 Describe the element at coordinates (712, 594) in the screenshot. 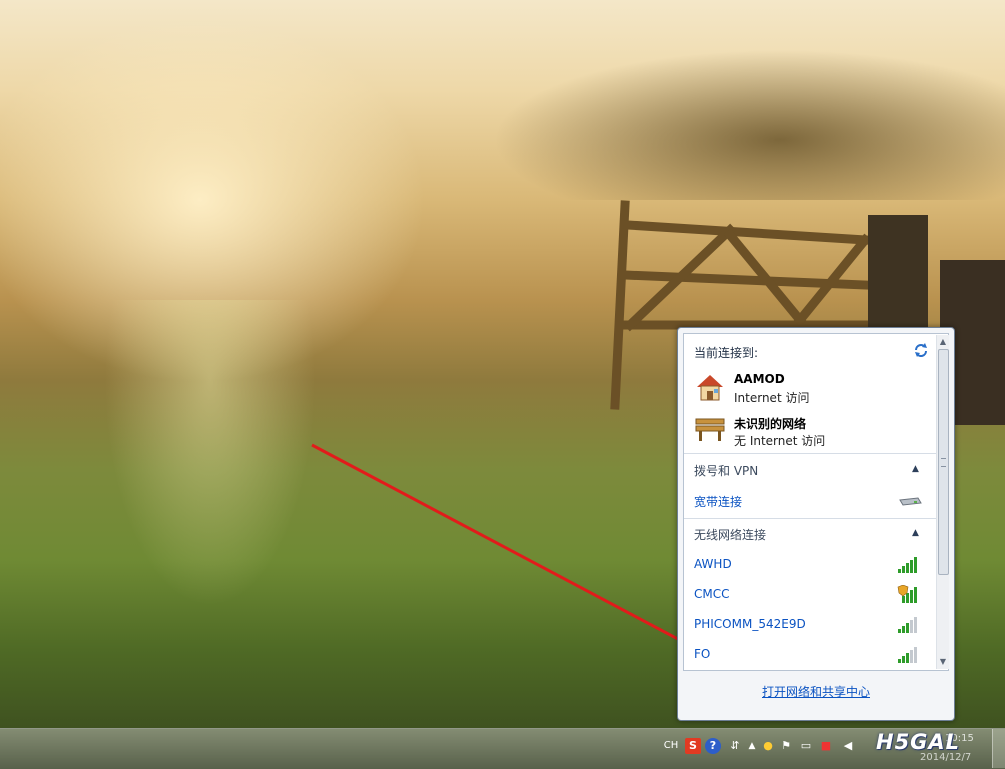

I see `wifi-ssid: CMCC` at that location.